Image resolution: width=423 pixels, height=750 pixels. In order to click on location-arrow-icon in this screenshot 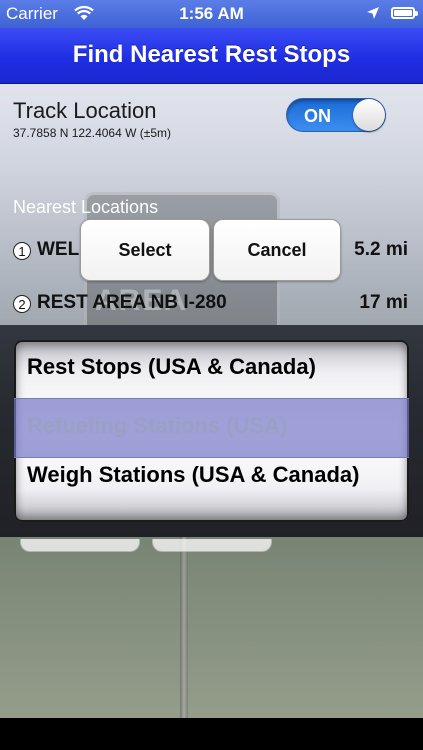, I will do `click(373, 13)`.